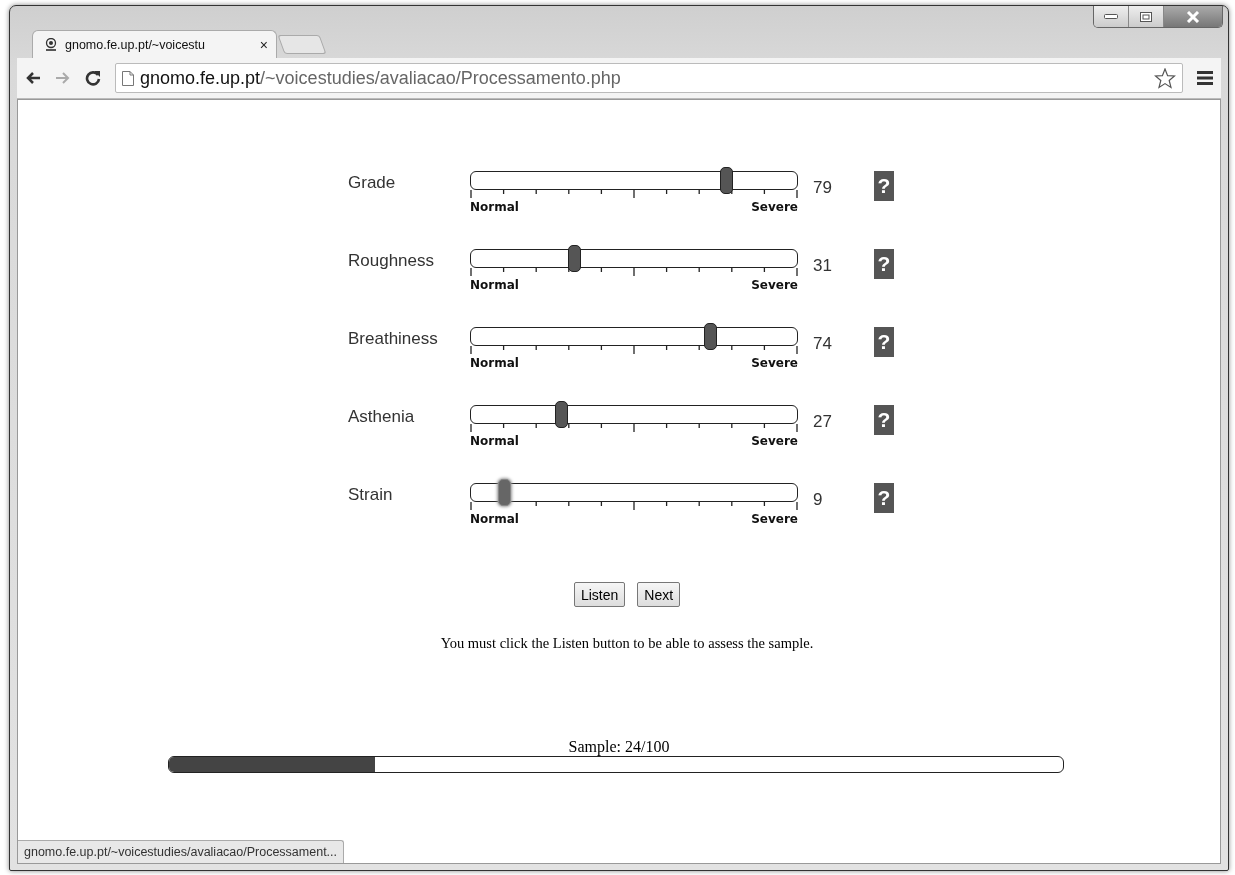 The image size is (1235, 875). What do you see at coordinates (599, 594) in the screenshot?
I see `action-button: Listen` at bounding box center [599, 594].